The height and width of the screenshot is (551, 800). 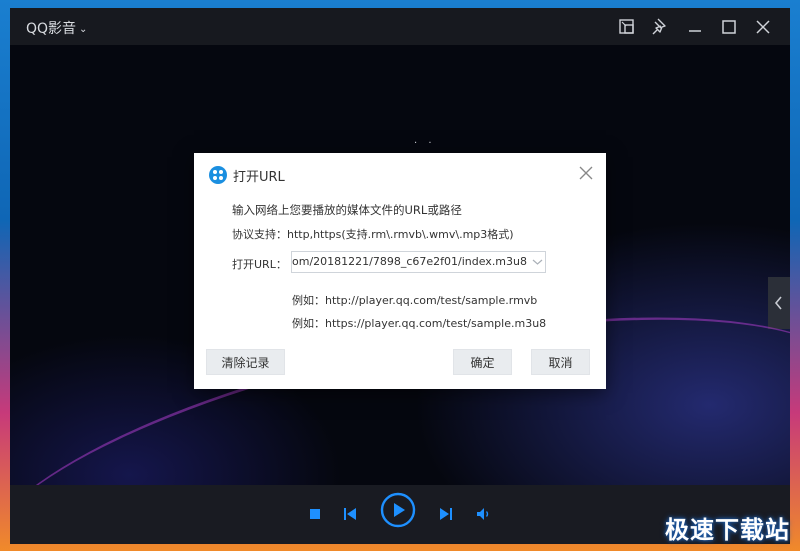 I want to click on title-bar: QQ影音 ⌄, so click(x=400, y=26).